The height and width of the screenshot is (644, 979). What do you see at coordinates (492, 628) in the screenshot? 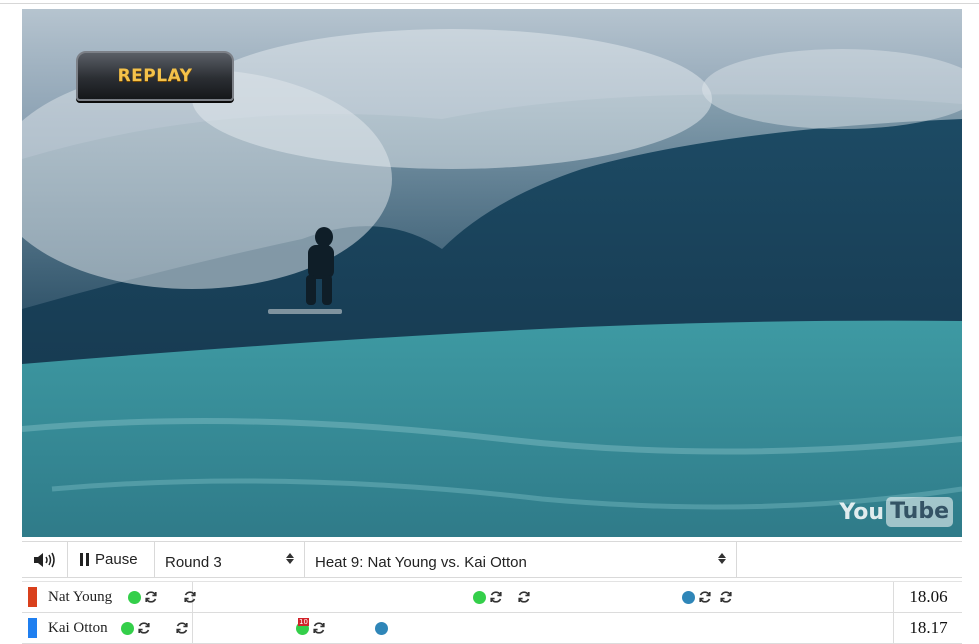
I see `surfer-row: Kai Otton 10 18.17` at bounding box center [492, 628].